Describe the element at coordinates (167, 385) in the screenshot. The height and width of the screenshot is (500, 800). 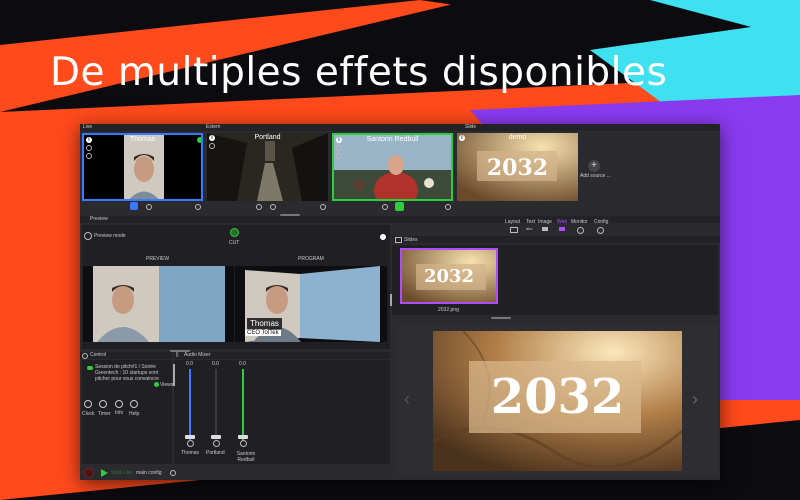
I see `views-label: Views` at that location.